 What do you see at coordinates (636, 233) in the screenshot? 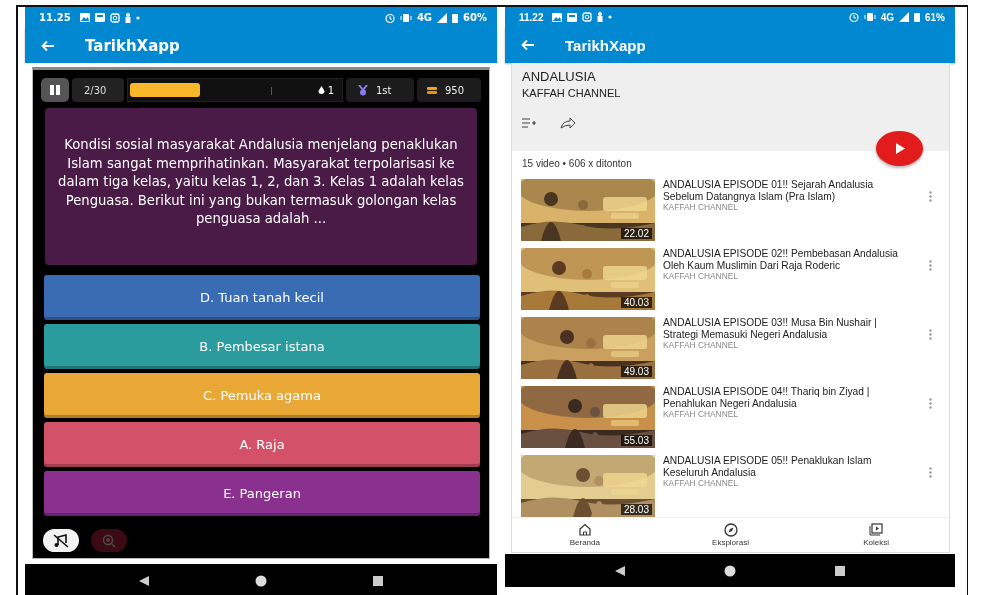
I see `video-duration: 22.02` at bounding box center [636, 233].